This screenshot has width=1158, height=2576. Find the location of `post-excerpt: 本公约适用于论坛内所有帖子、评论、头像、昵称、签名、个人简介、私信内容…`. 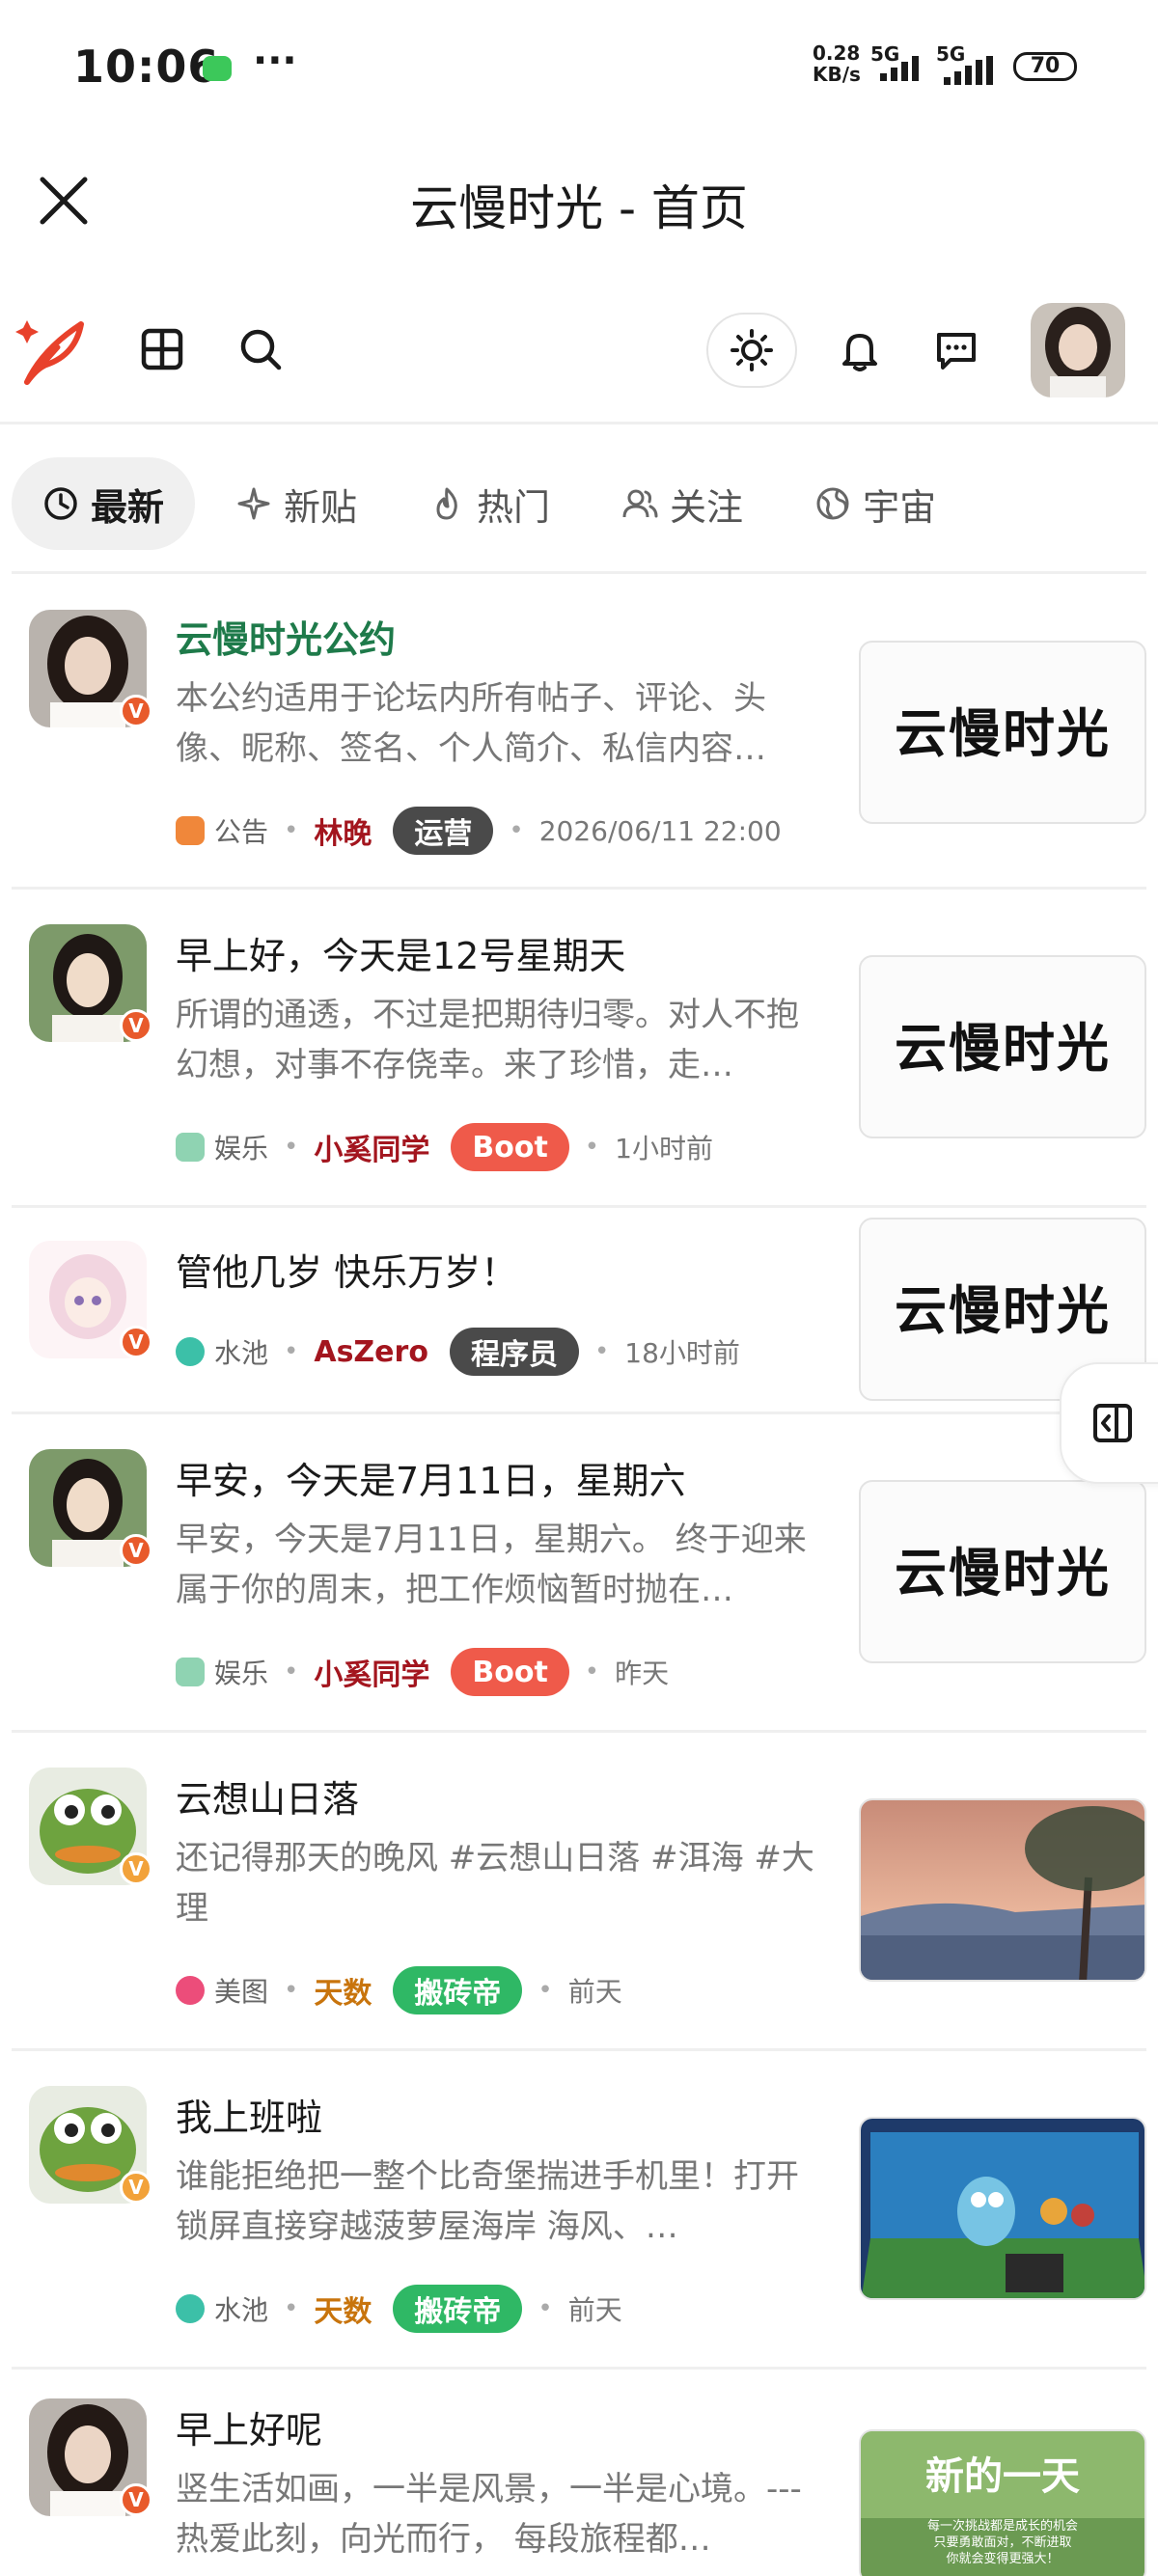

post-excerpt: 本公约适用于论坛内所有帖子、评论、头像、昵称、签名、个人简介、私信内容… is located at coordinates (471, 723).